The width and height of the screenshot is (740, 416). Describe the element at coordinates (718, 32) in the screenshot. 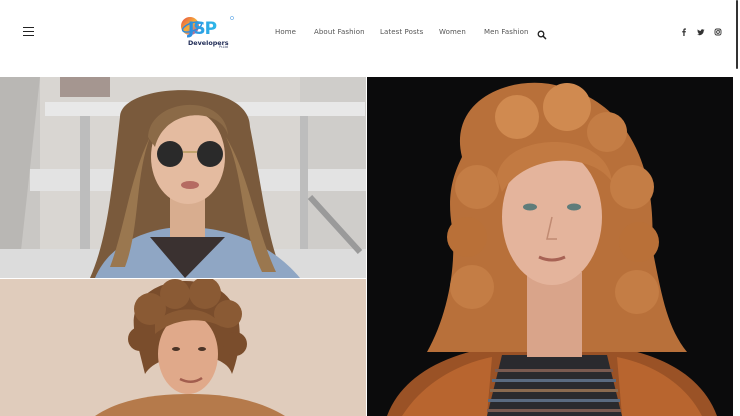

I see `instagram-icon` at that location.